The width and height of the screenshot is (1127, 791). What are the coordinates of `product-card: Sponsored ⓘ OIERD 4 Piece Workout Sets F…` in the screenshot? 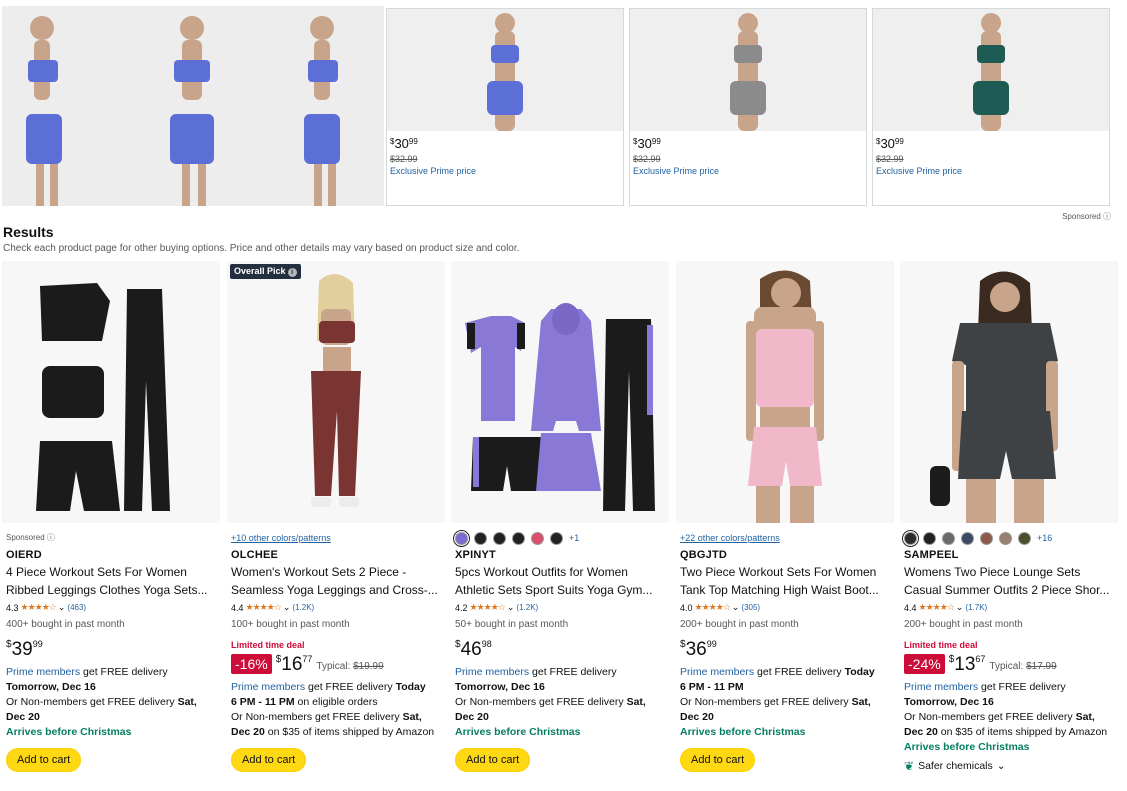 It's located at (111, 526).